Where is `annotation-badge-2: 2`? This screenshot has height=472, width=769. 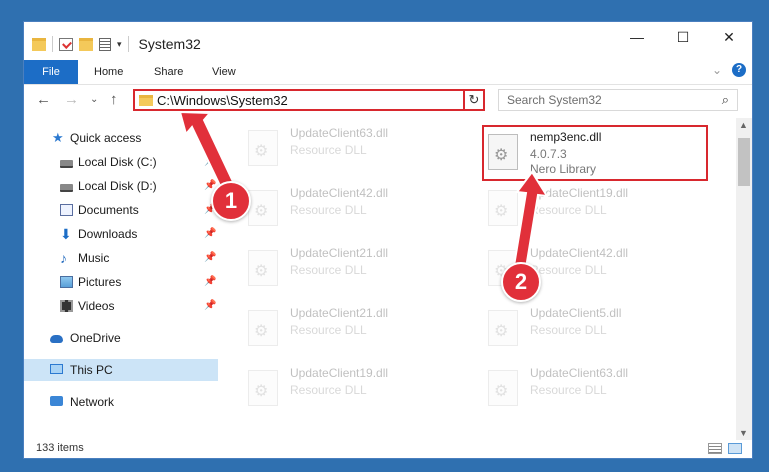
annotation-badge-2: 2 is located at coordinates (521, 282).